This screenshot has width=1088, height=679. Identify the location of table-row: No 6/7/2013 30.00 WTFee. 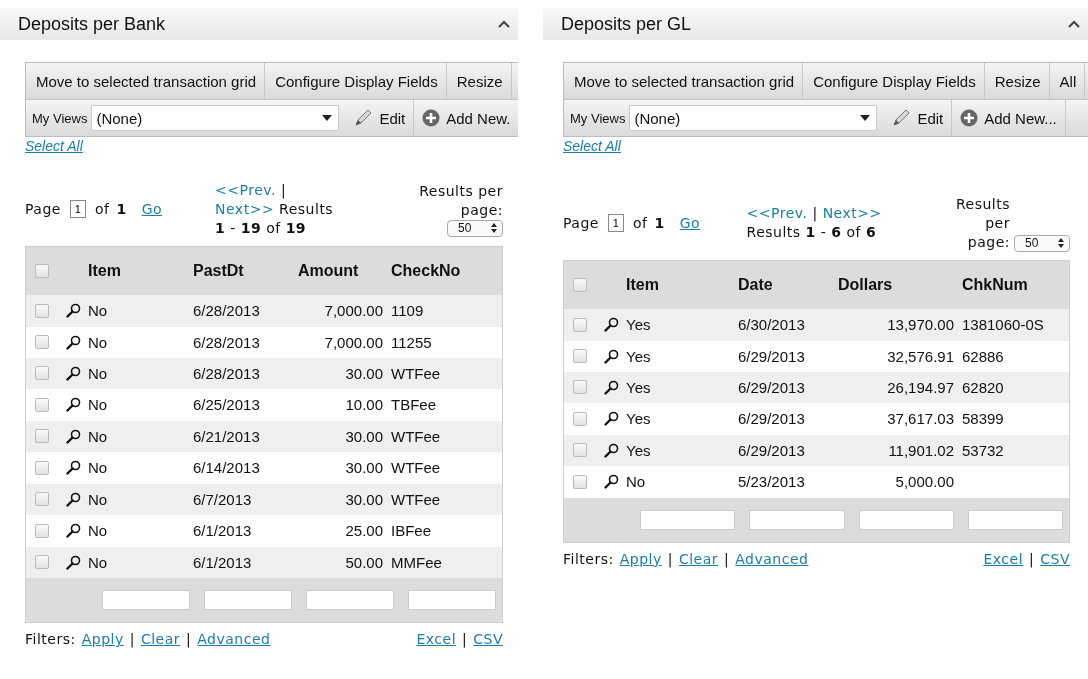
(264, 499).